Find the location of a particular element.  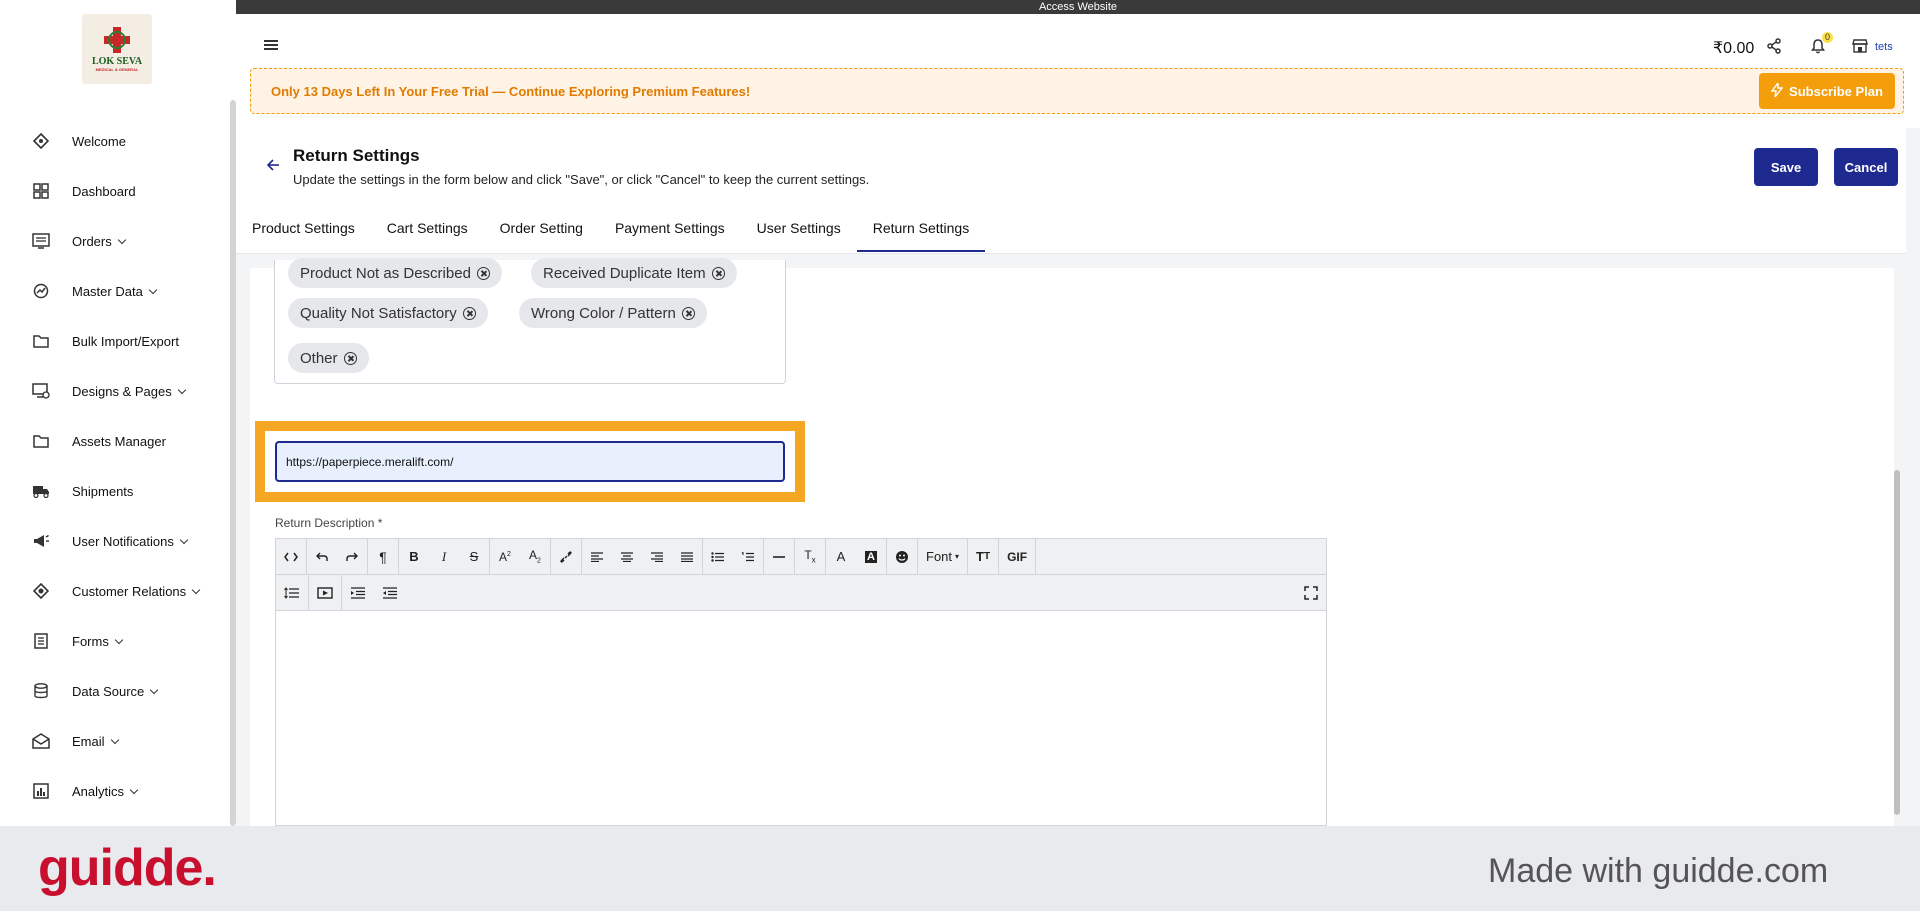

reason-chip: Product Not as Described is located at coordinates (395, 273).